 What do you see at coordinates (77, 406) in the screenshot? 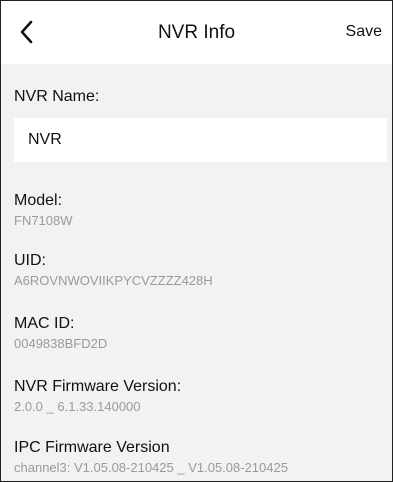
I see `nvr-firmware-value: 2.0.0 _ 6.1.33.140000` at bounding box center [77, 406].